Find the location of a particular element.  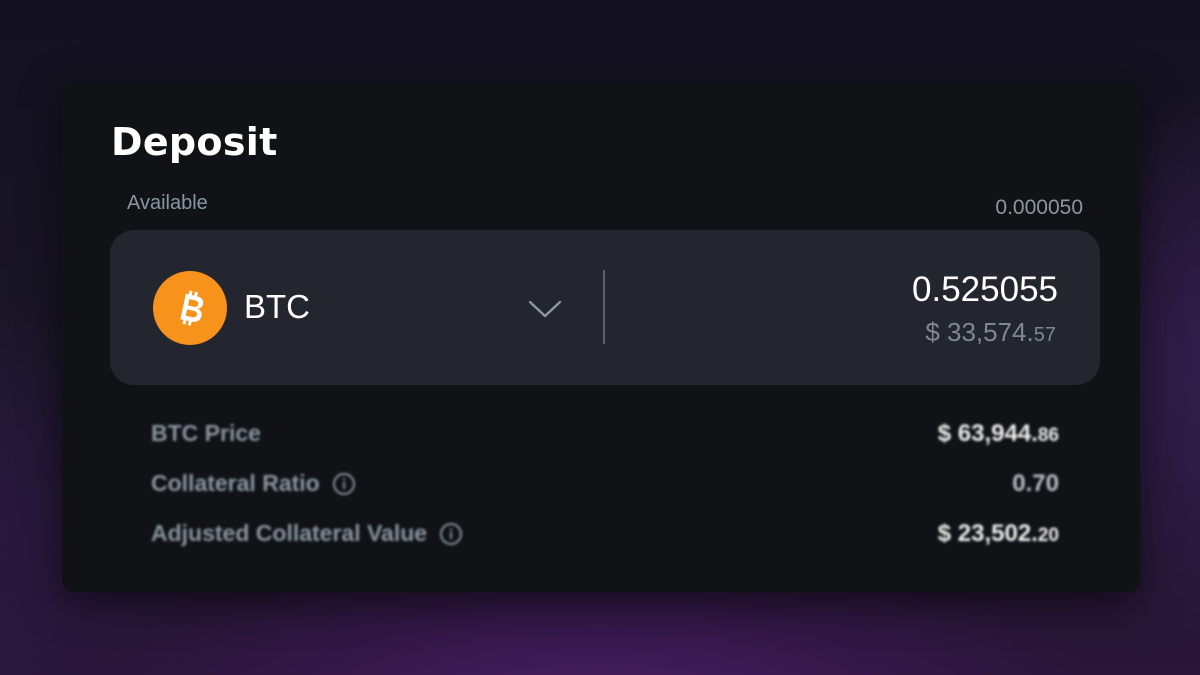

amount-usd-main: $ 33,574. is located at coordinates (979, 332).